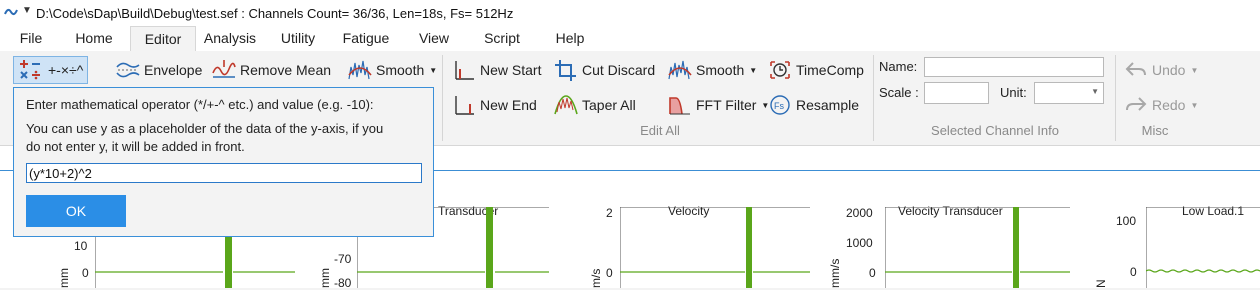 The height and width of the screenshot is (290, 1260). I want to click on tab-analysis: Analysis, so click(230, 38).